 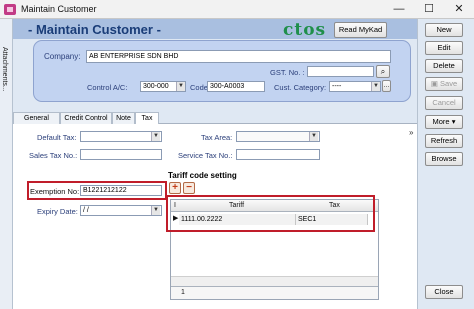 I want to click on cancel-button: Cancel, so click(x=444, y=103).